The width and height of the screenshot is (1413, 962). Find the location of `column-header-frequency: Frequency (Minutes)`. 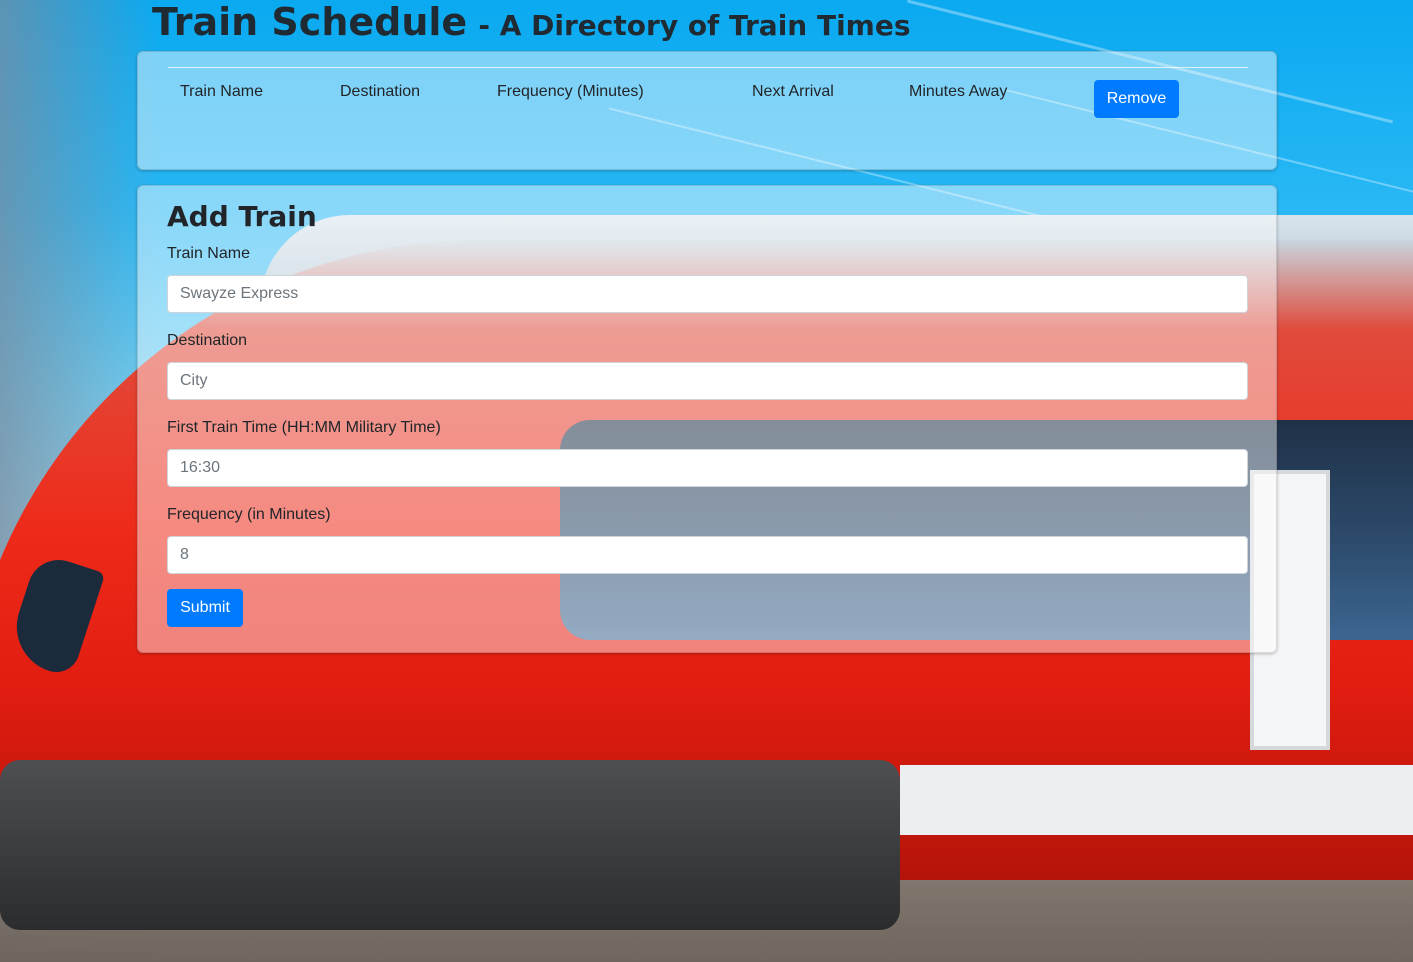

column-header-frequency: Frequency (Minutes) is located at coordinates (570, 91).